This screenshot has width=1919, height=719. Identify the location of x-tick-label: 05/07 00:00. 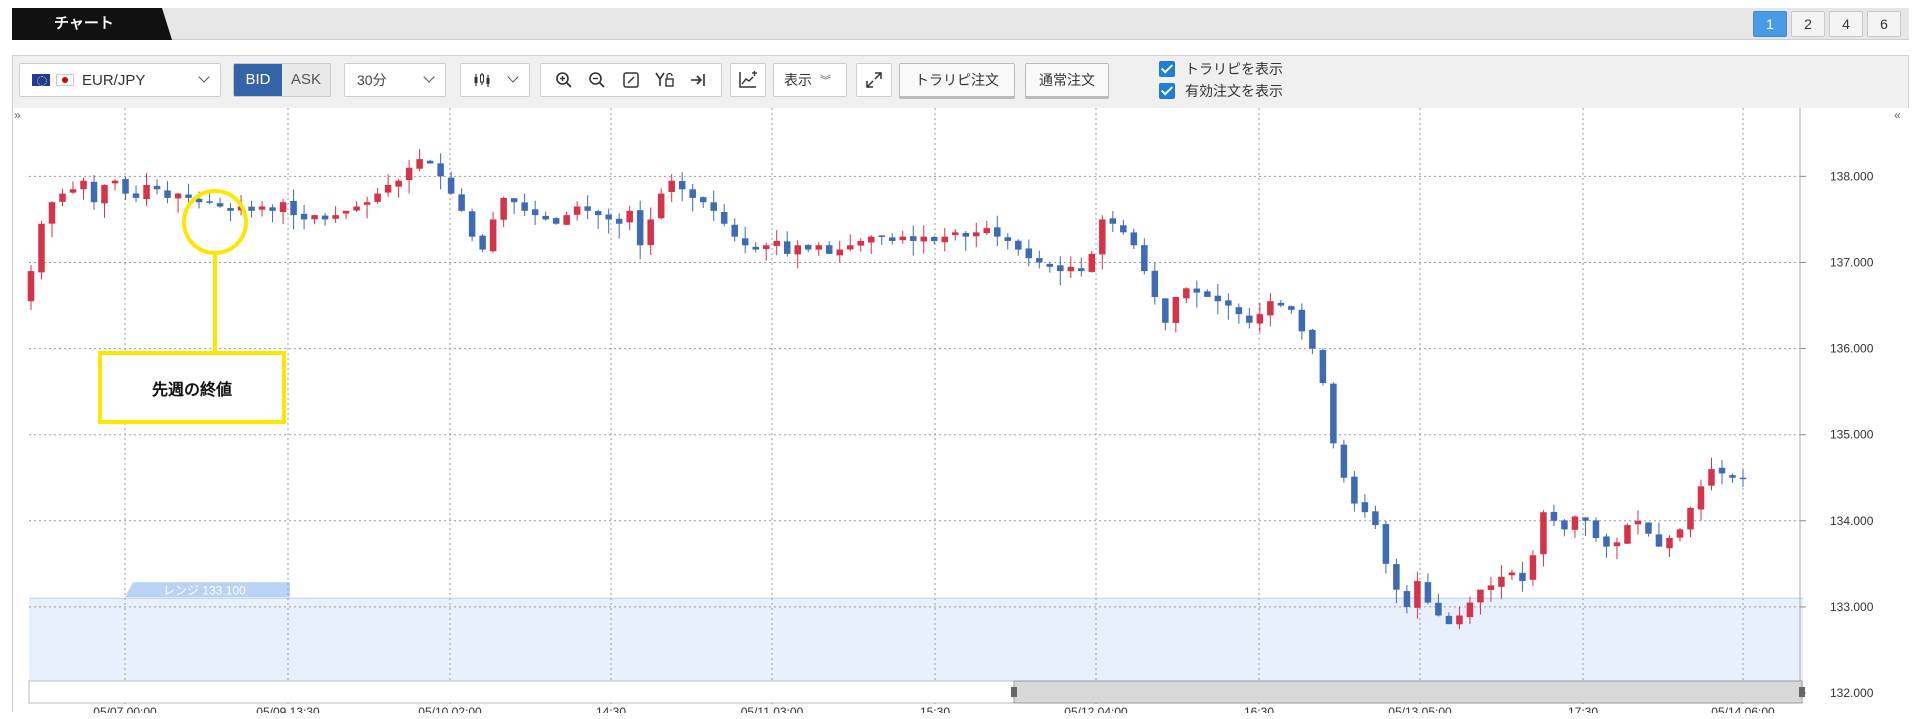
(125, 709).